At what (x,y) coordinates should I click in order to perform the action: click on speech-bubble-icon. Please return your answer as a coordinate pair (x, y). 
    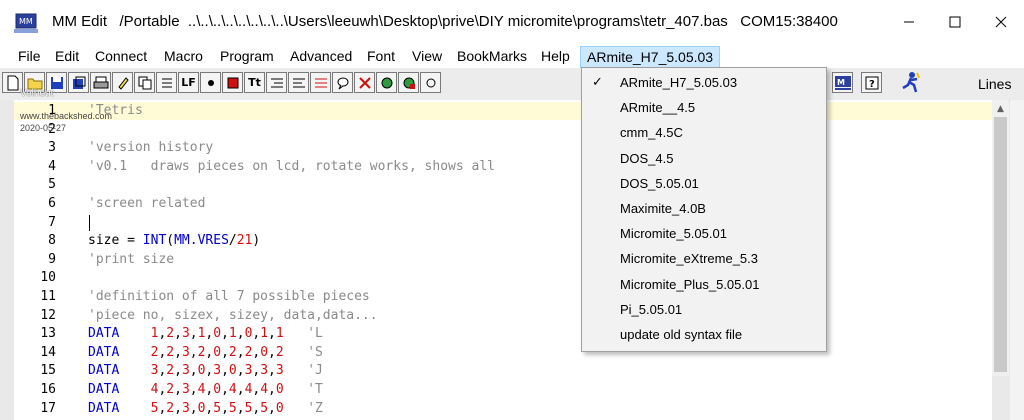
    Looking at the image, I should click on (342, 83).